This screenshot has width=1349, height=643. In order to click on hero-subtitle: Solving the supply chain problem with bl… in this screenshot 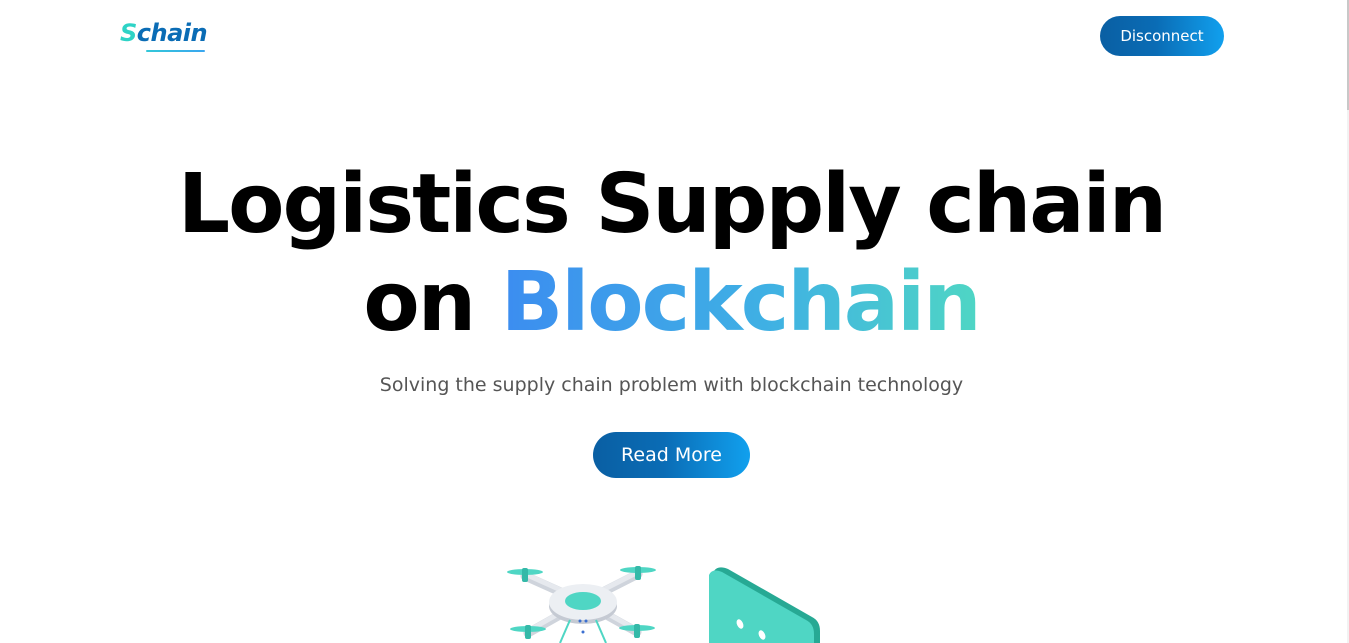, I will do `click(671, 385)`.